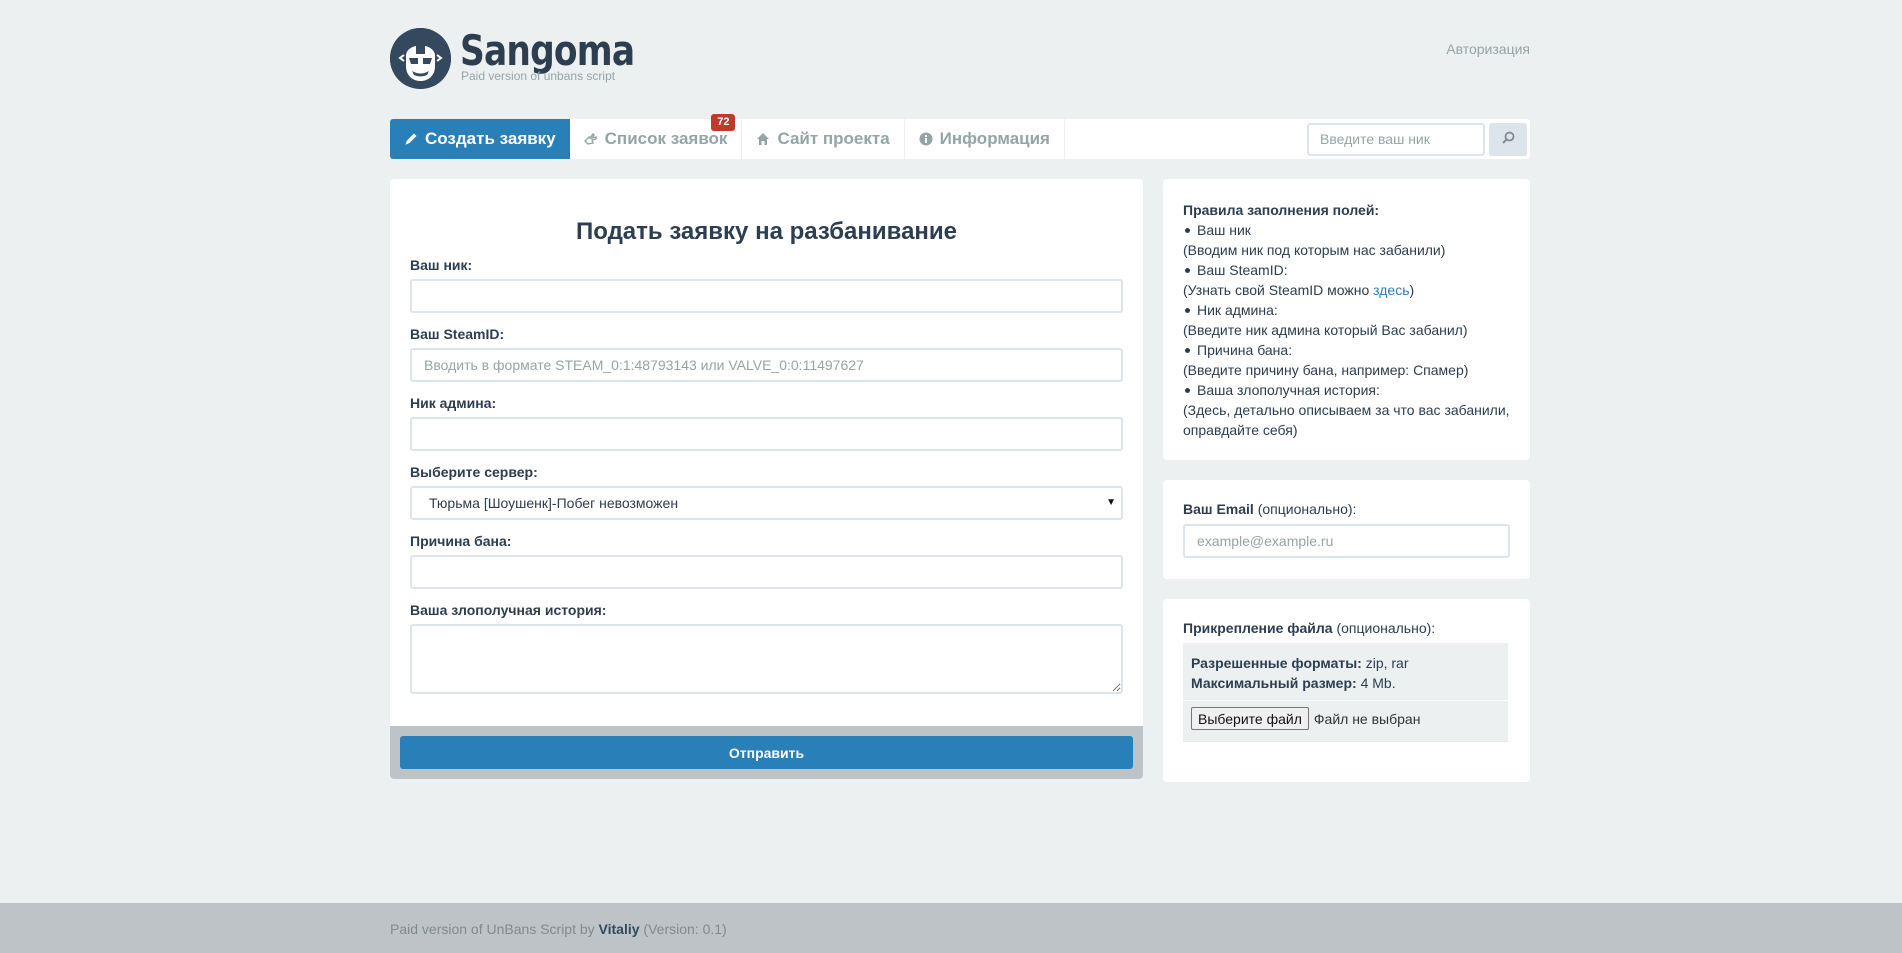  Describe the element at coordinates (1412, 290) in the screenshot. I see `rule-note-text: )` at that location.